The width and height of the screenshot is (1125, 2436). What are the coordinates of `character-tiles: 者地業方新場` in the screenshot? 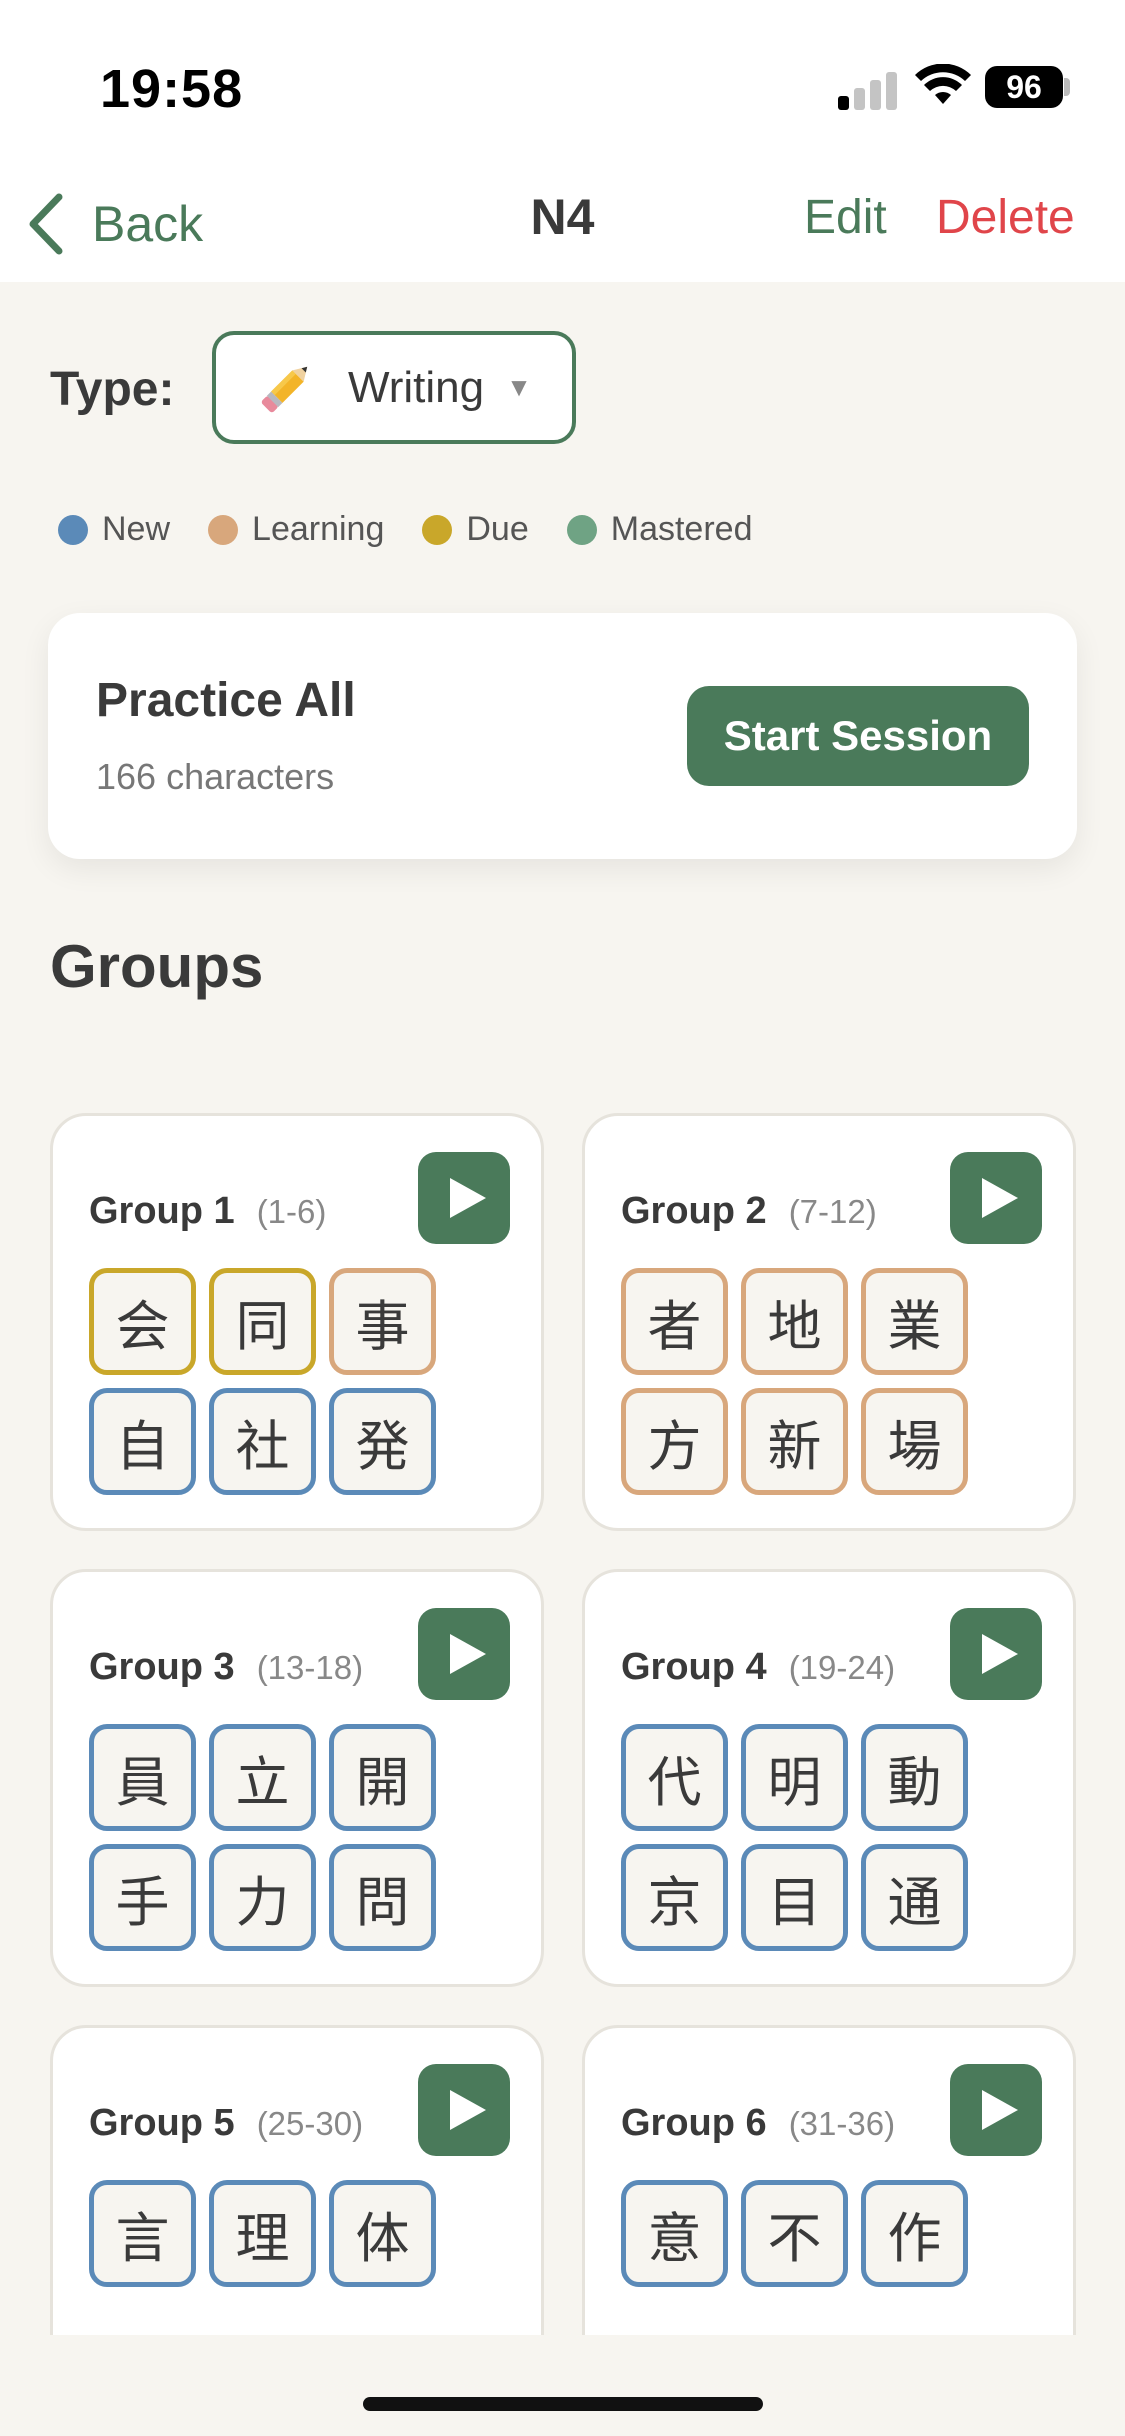 It's located at (801, 1381).